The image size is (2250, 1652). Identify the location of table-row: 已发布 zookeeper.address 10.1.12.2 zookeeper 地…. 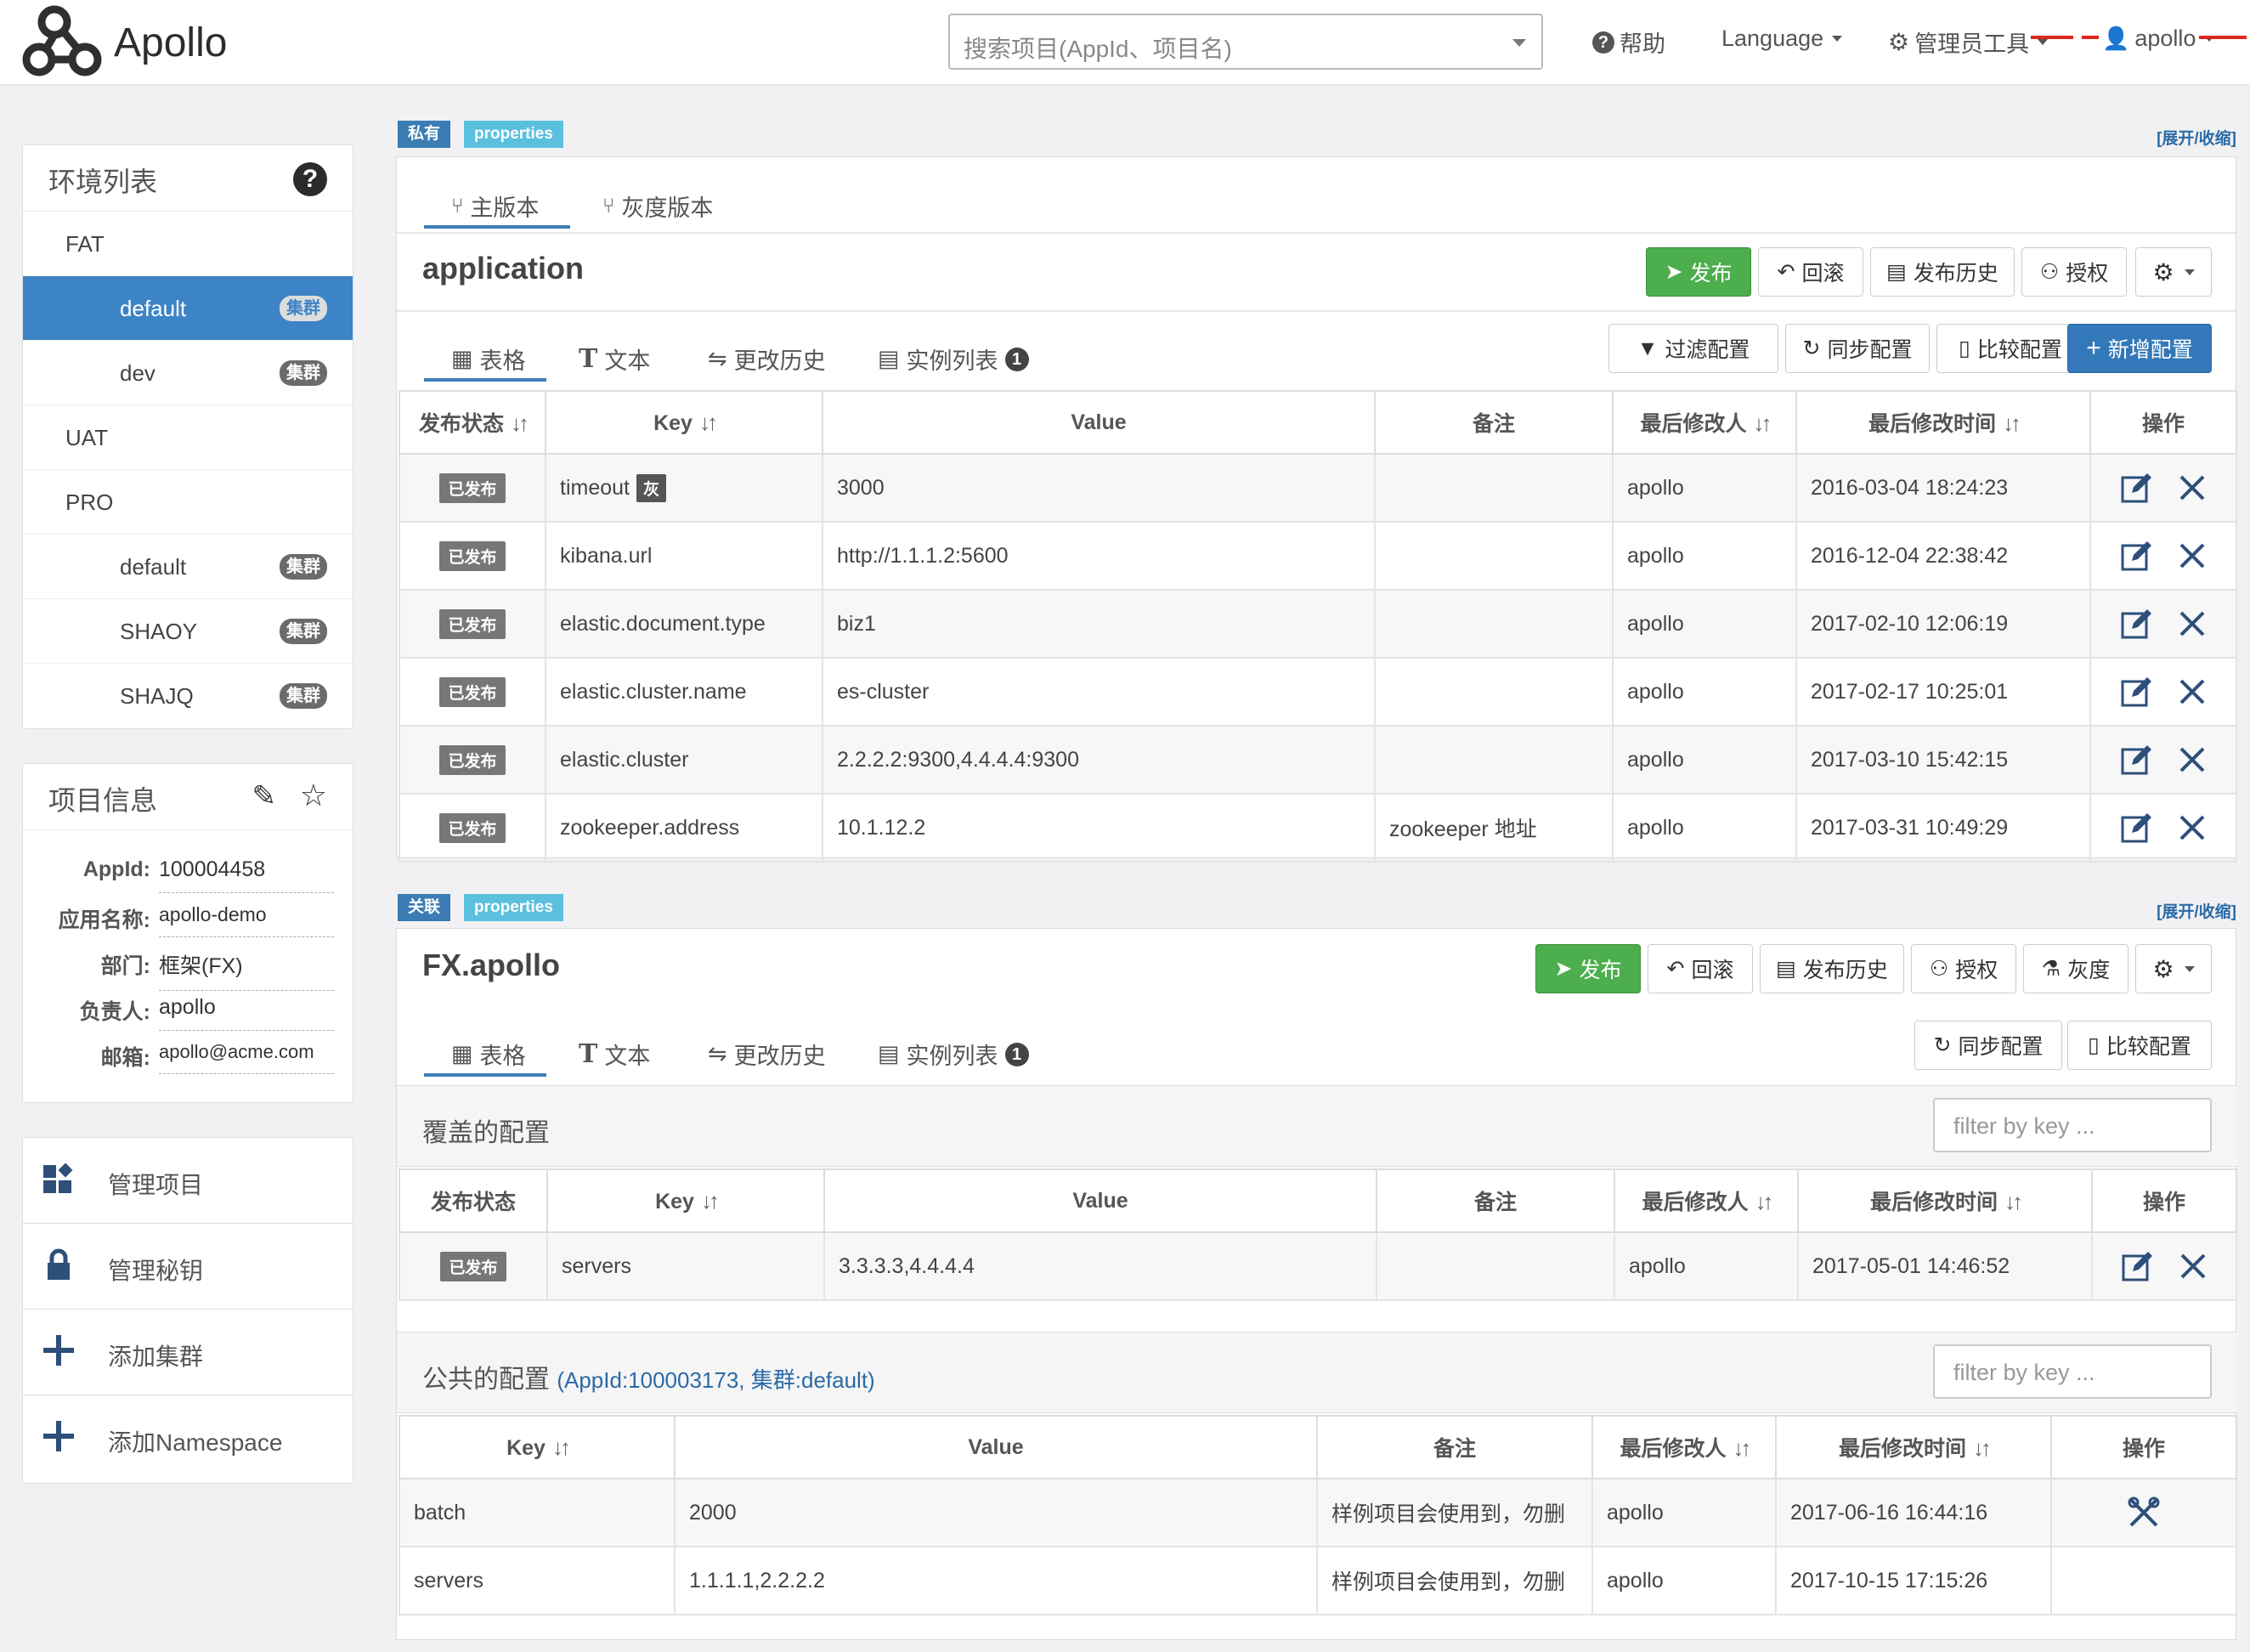
(1318, 828).